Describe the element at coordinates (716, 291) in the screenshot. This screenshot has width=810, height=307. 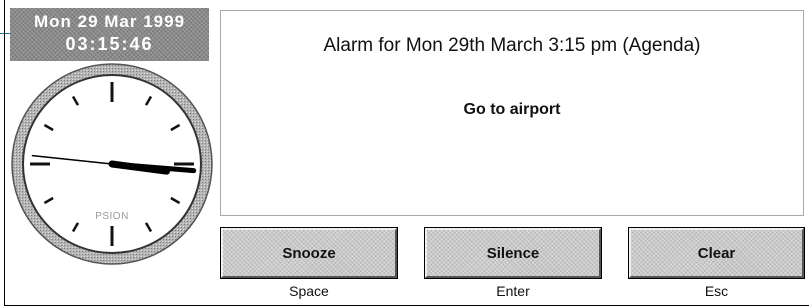
I see `clear-shortcut-label: Esc` at that location.